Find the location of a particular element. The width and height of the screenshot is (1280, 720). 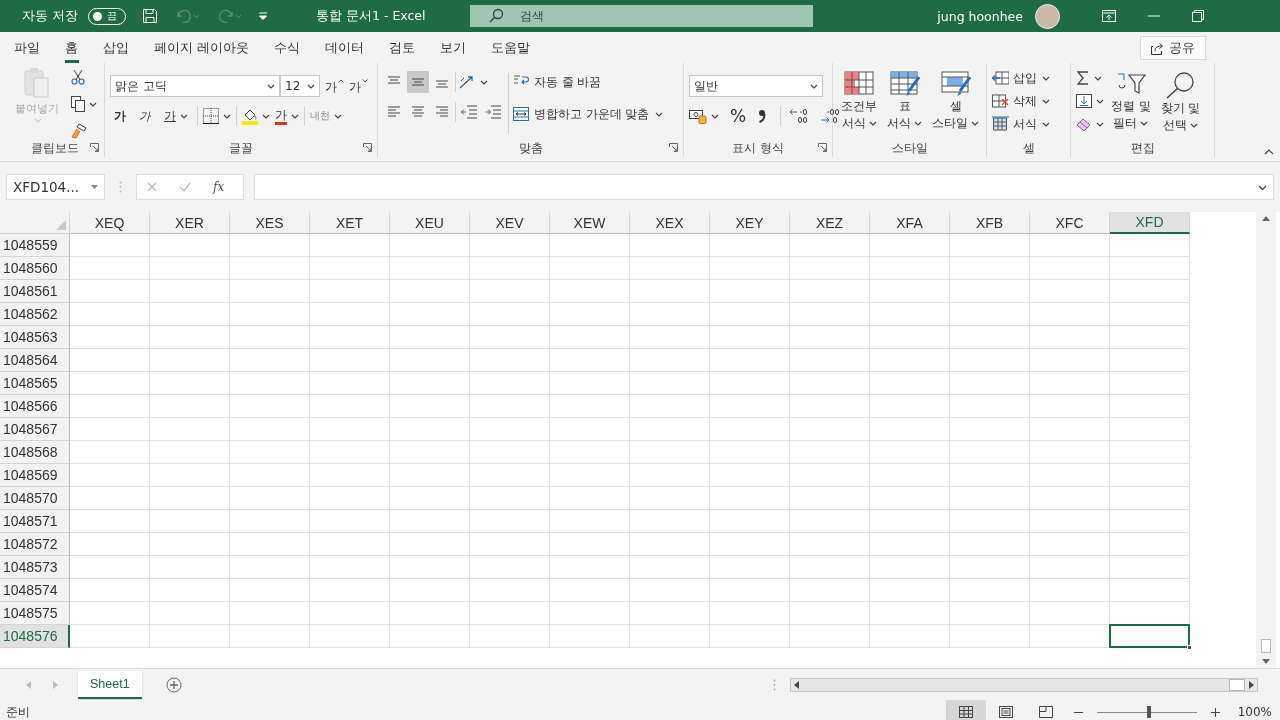

row-header: 1048565 is located at coordinates (35, 383).